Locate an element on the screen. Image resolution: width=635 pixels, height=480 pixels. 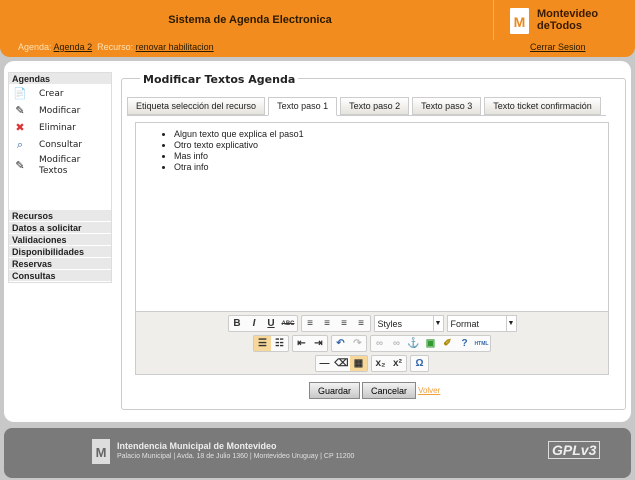
outdent-icon: ⇤ is located at coordinates (301, 343).